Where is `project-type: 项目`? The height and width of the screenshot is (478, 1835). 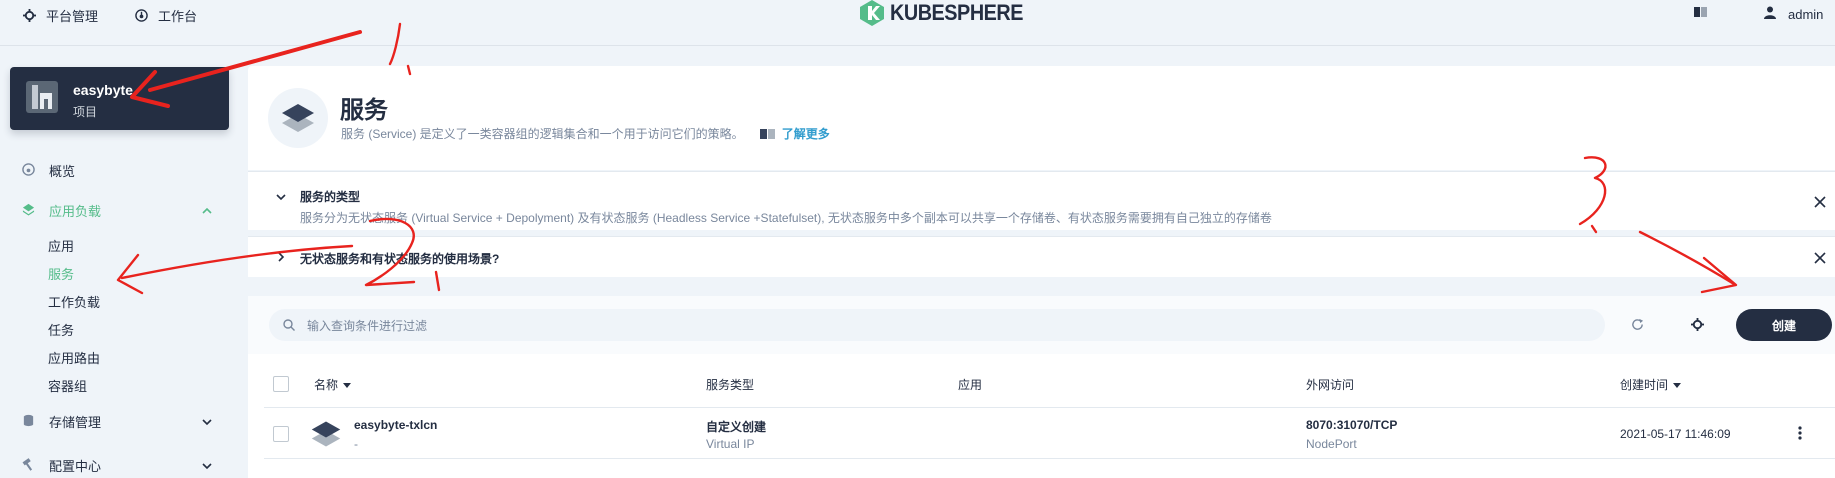
project-type: 项目 is located at coordinates (85, 112).